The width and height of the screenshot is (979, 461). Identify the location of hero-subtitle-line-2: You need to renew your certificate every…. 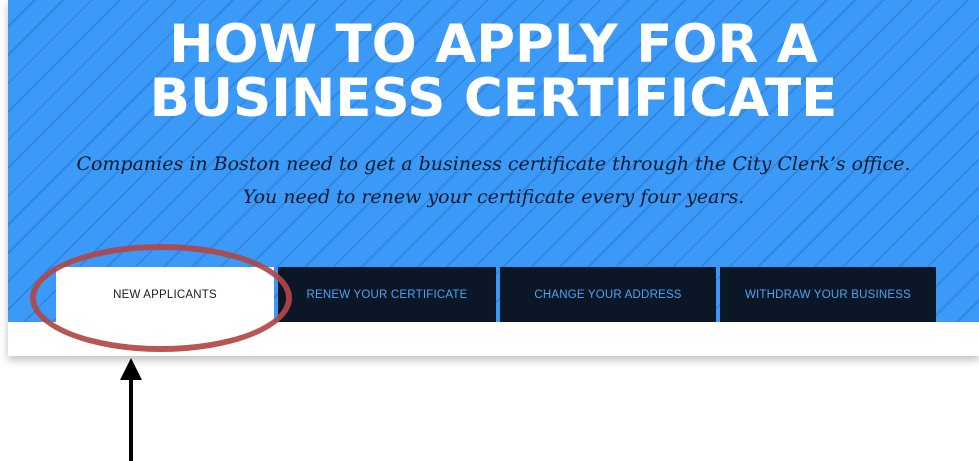
(493, 197).